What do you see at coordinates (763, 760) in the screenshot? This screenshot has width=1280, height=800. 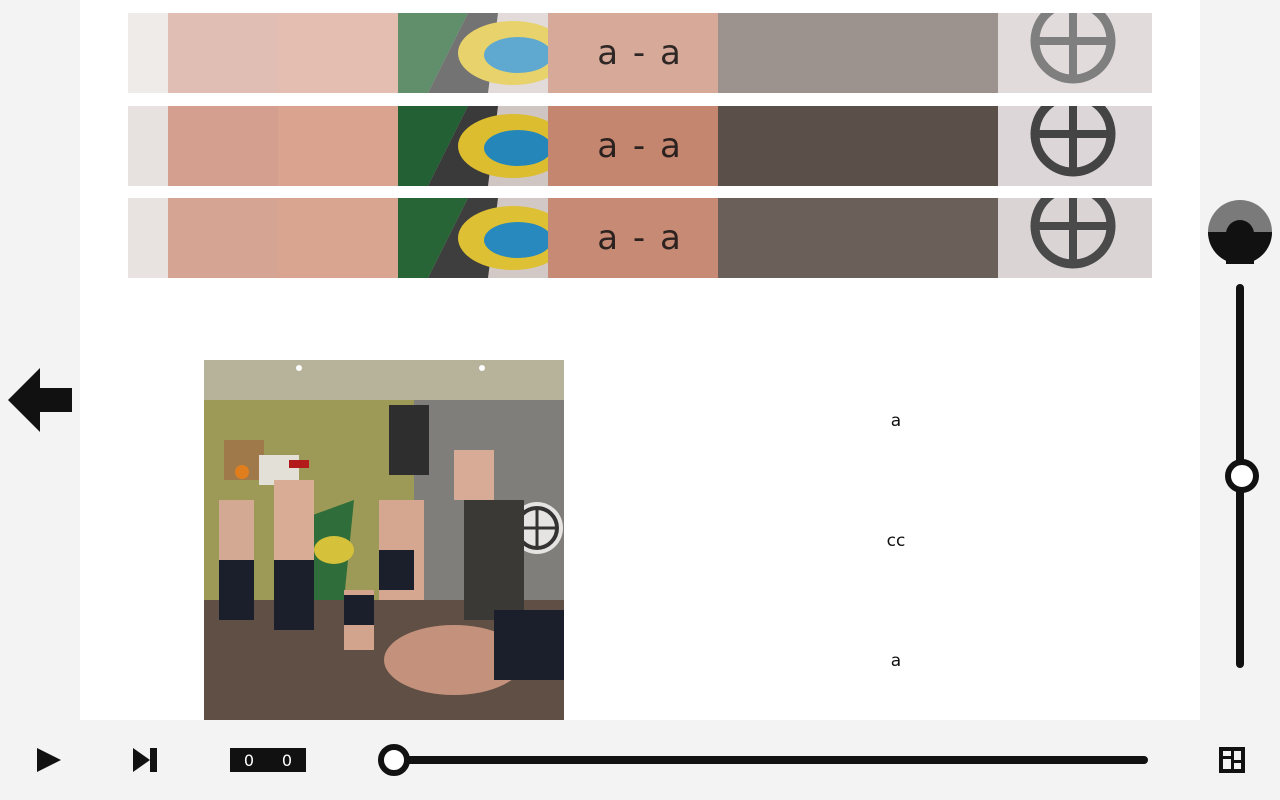 I see `progress-slider` at bounding box center [763, 760].